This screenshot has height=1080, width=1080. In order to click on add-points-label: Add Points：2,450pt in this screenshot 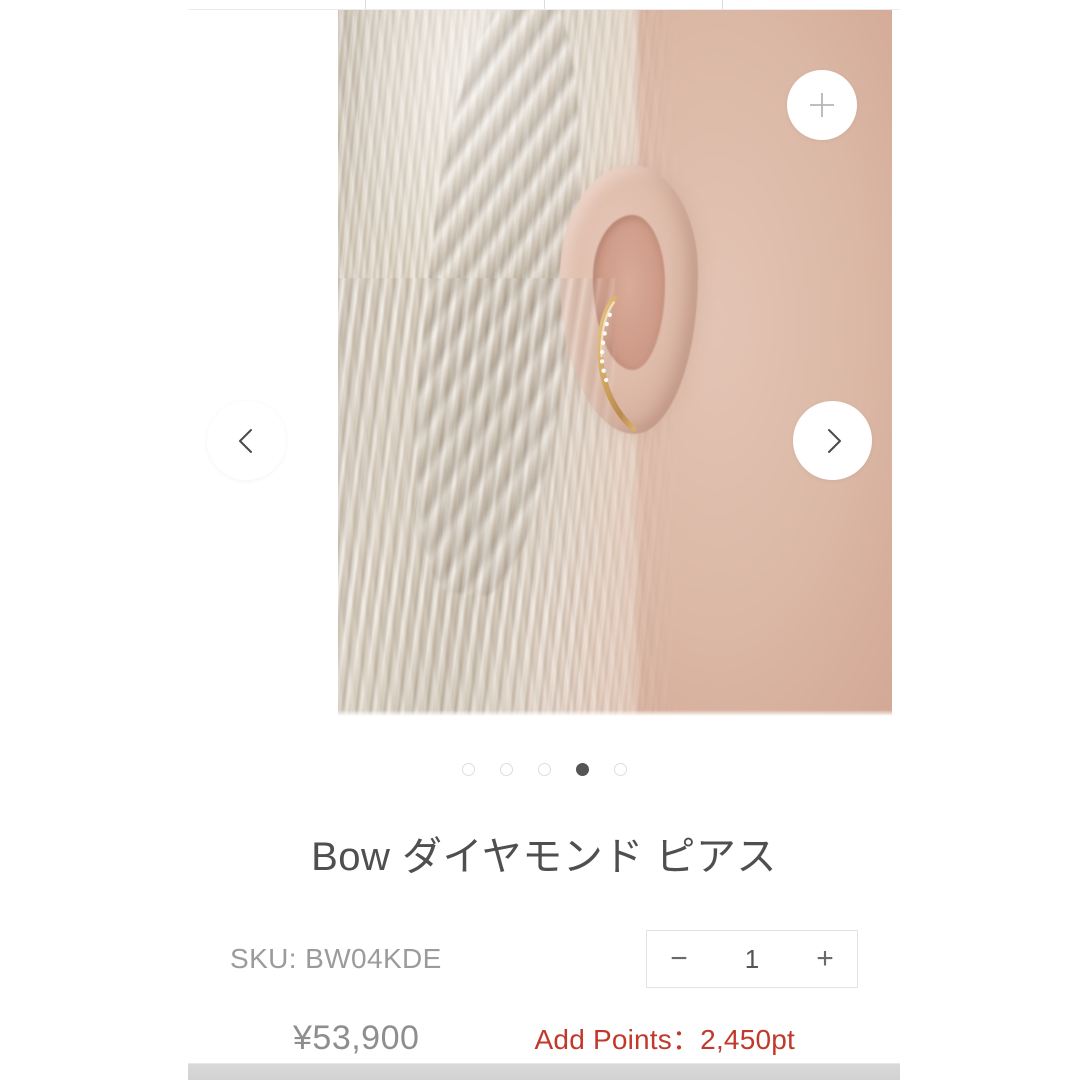, I will do `click(664, 1039)`.